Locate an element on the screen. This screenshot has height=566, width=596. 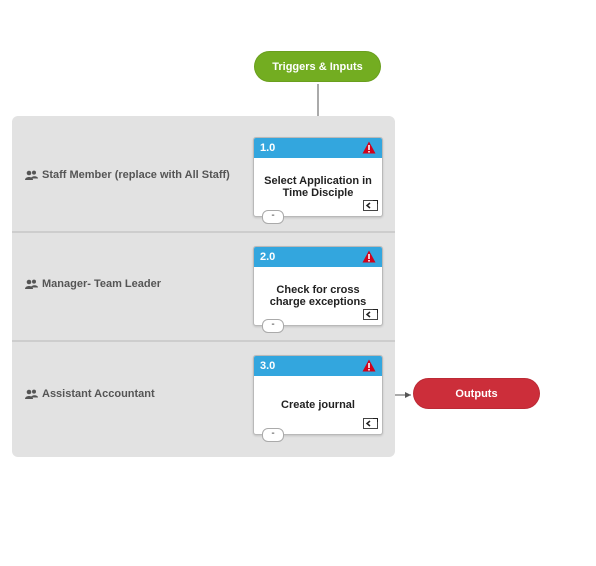
lane-manager: Manager- Team Leader is located at coordinates (93, 284).